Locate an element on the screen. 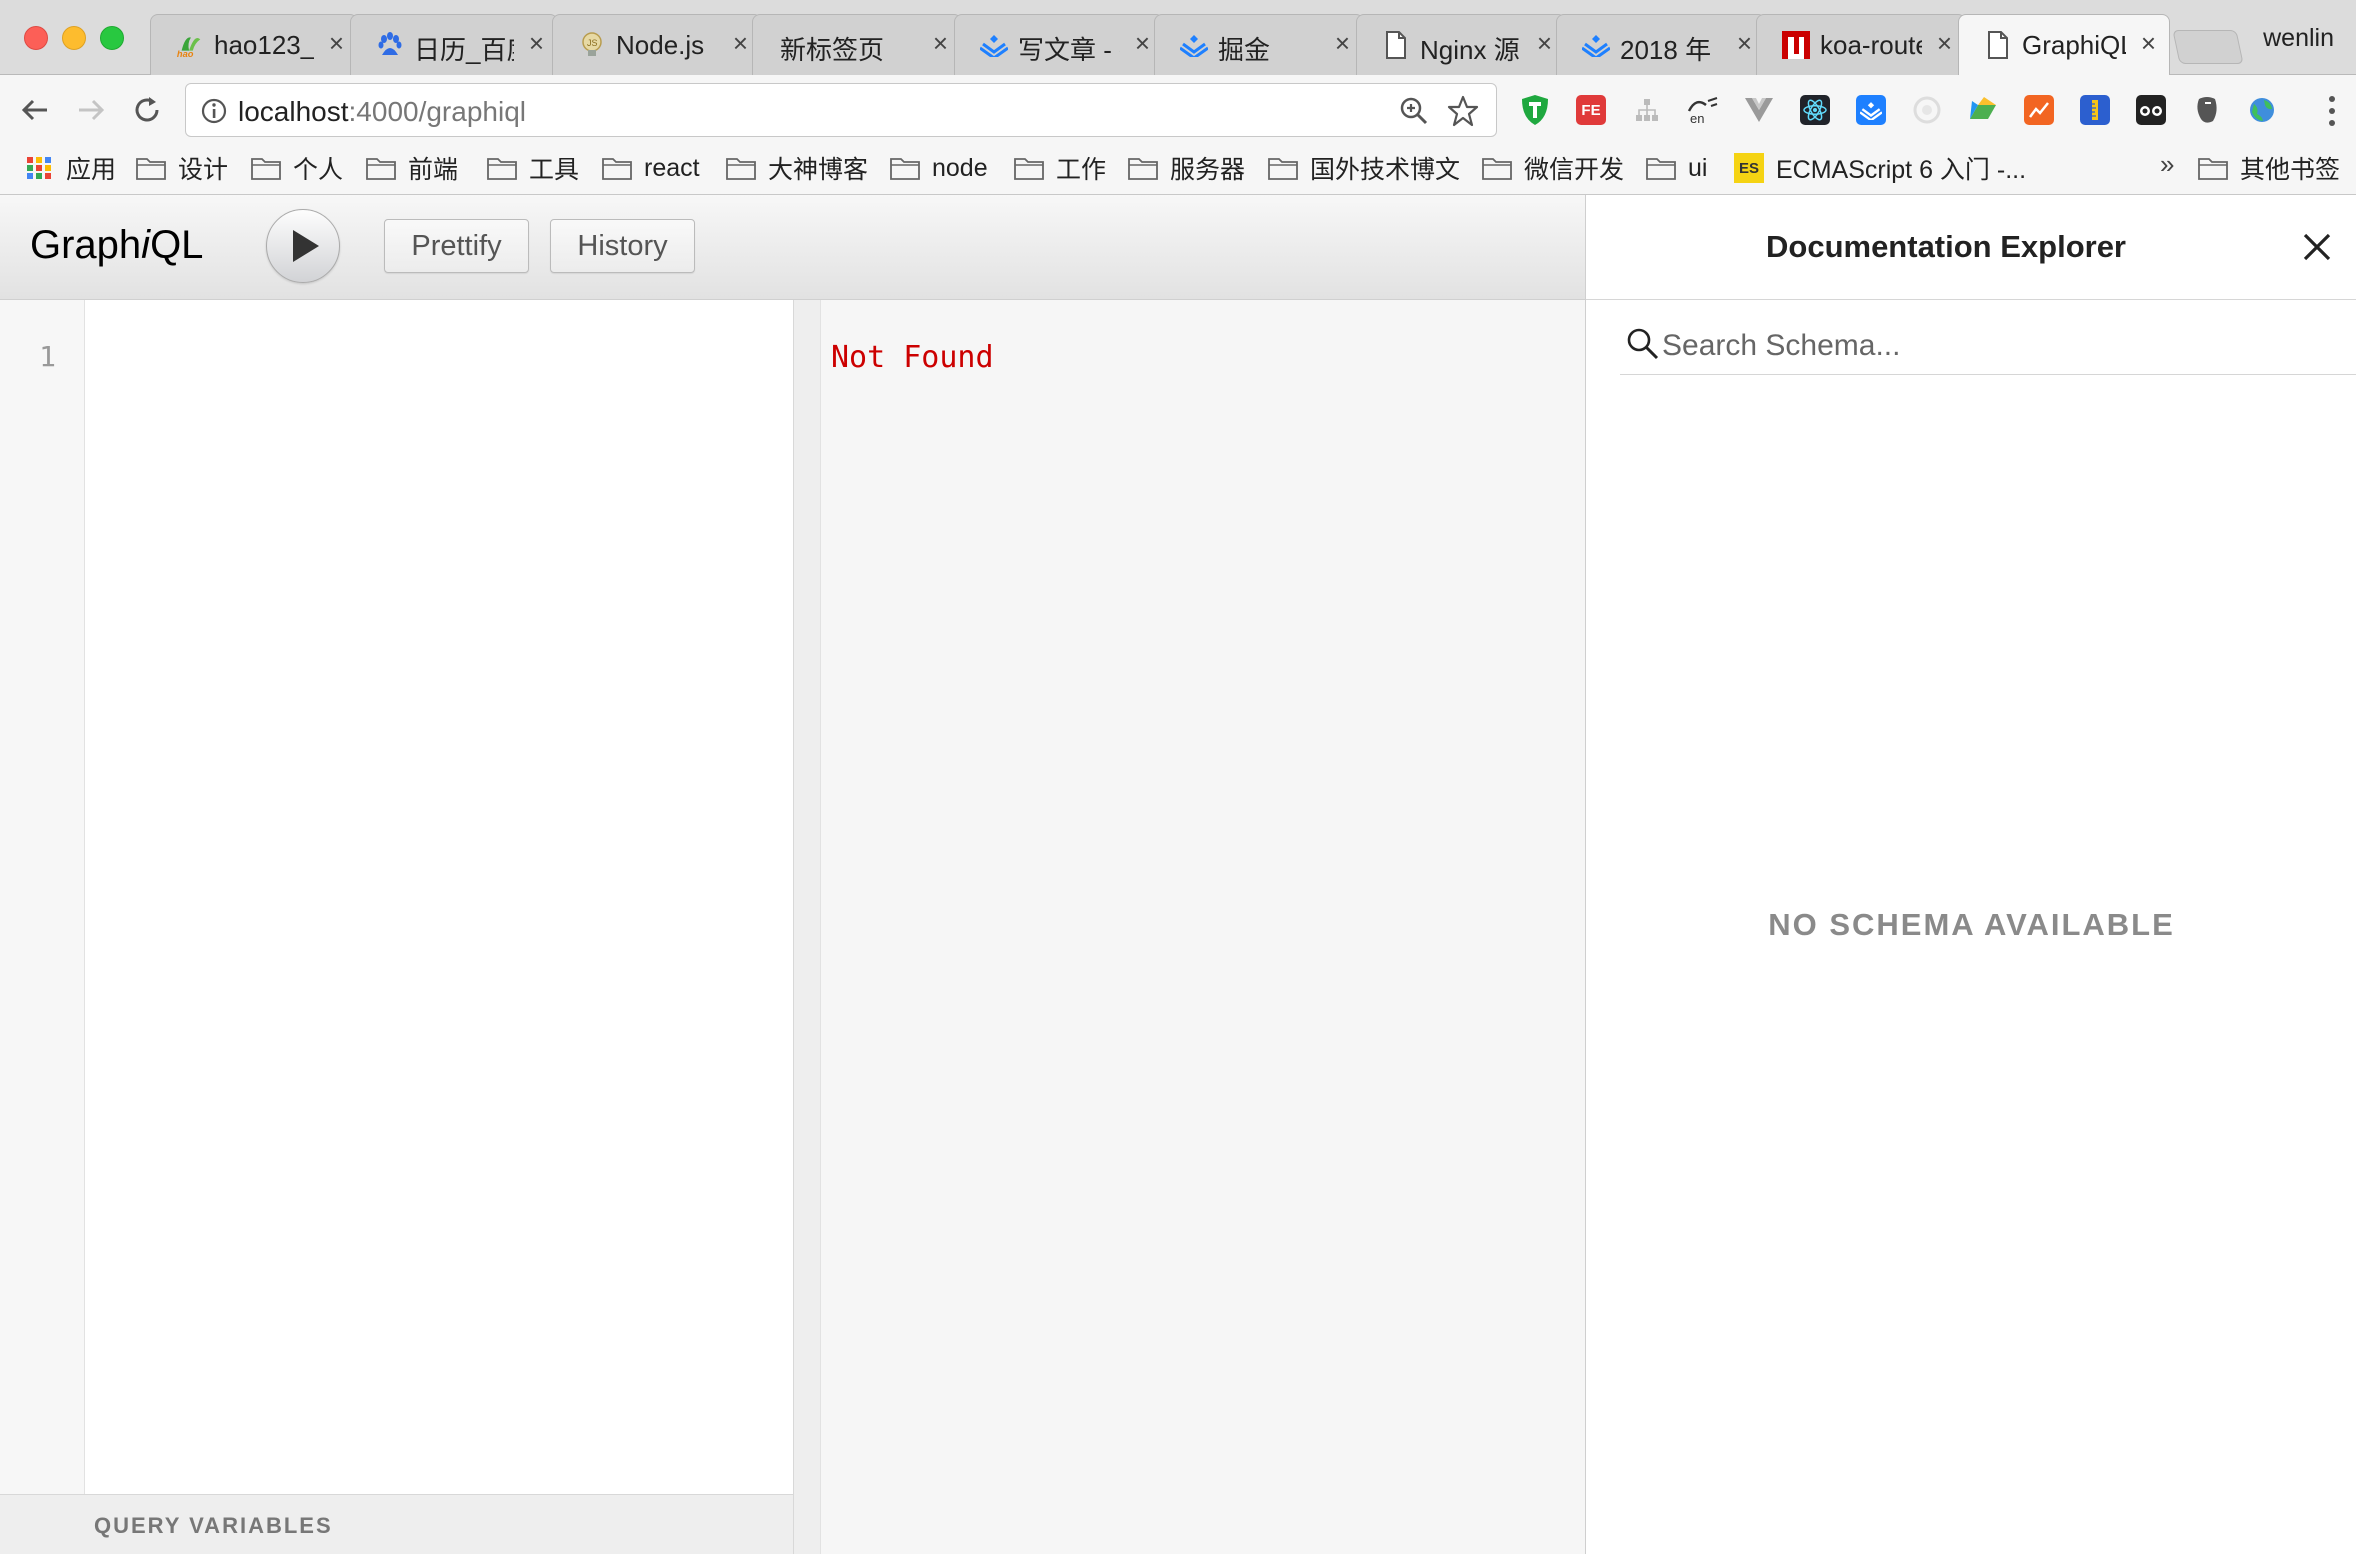  browser-toolbar: localhost:4000/graphiql FE en is located at coordinates (1178, 110).